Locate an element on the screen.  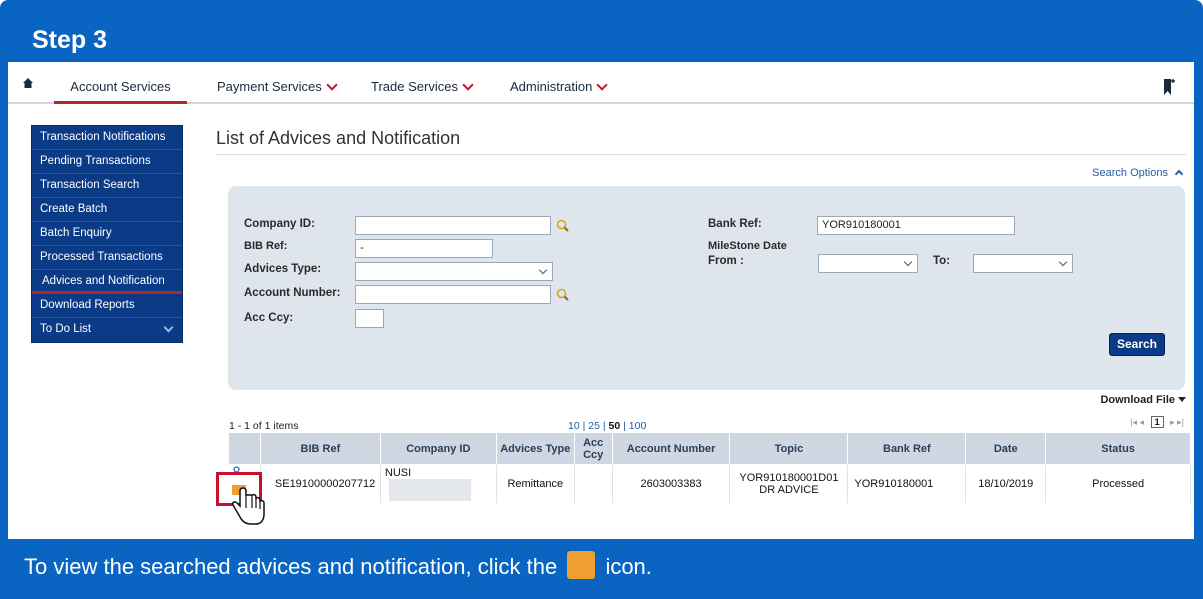
chevron-up-icon is located at coordinates (1179, 174).